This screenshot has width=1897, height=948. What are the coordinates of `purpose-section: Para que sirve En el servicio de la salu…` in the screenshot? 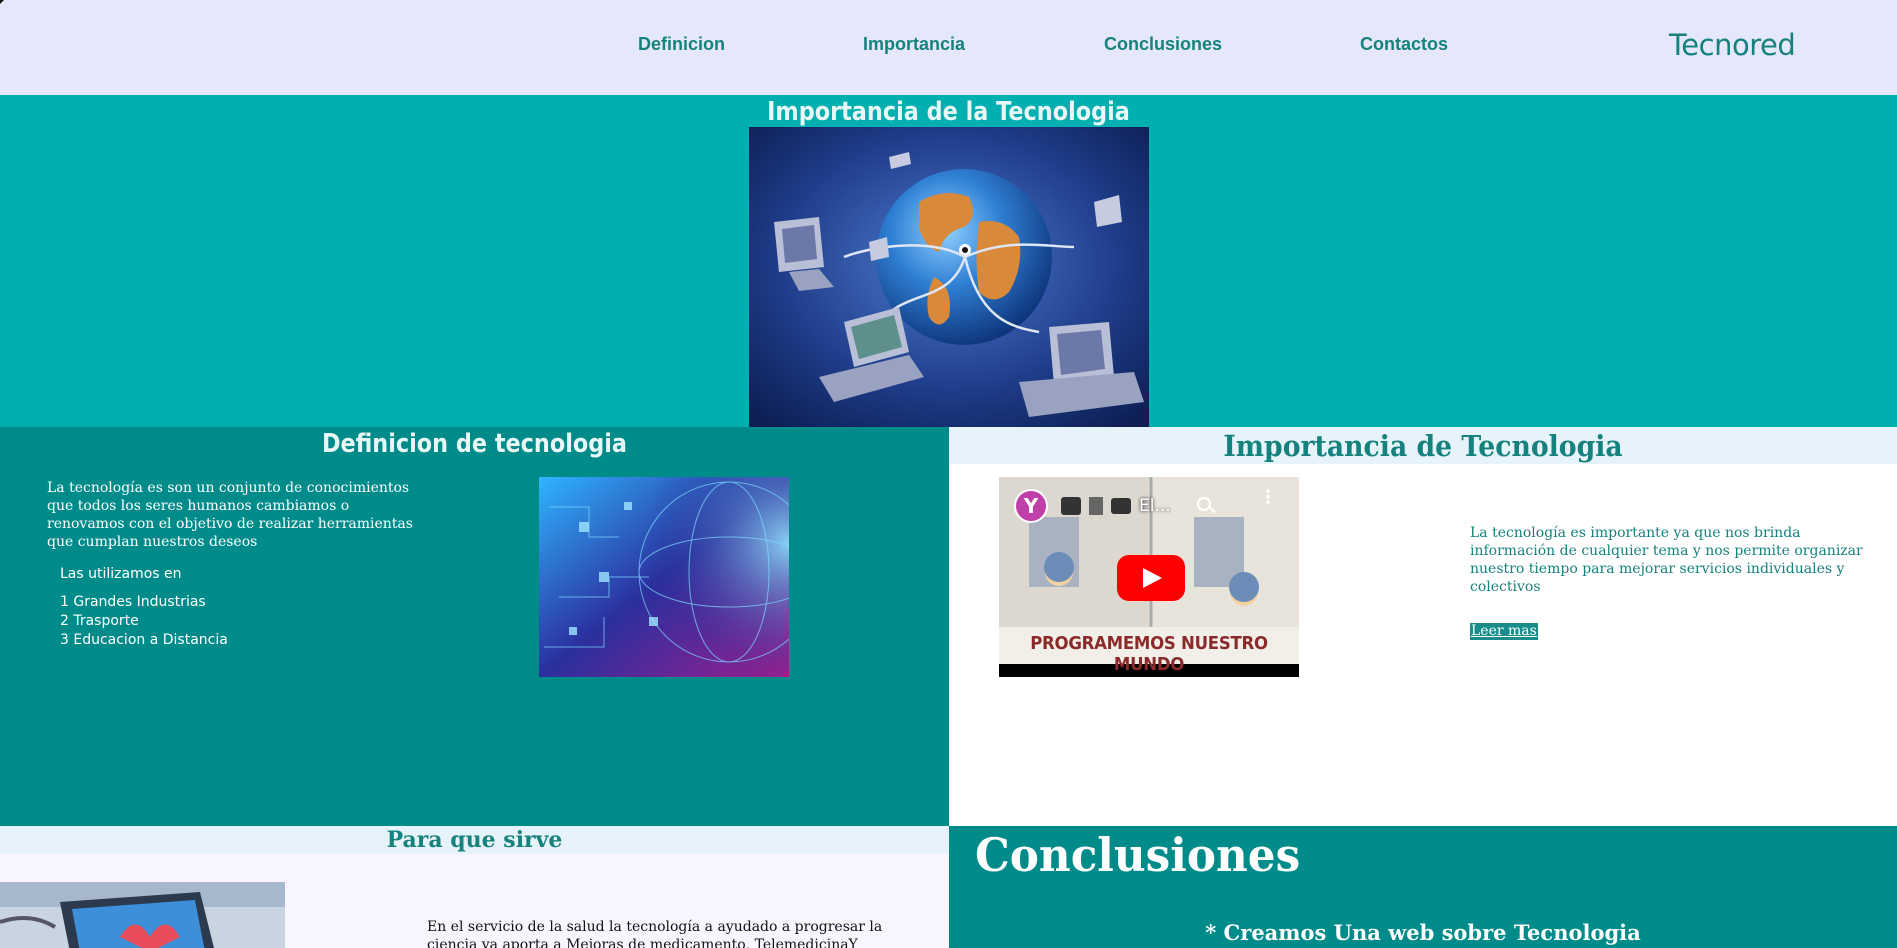 It's located at (474, 887).